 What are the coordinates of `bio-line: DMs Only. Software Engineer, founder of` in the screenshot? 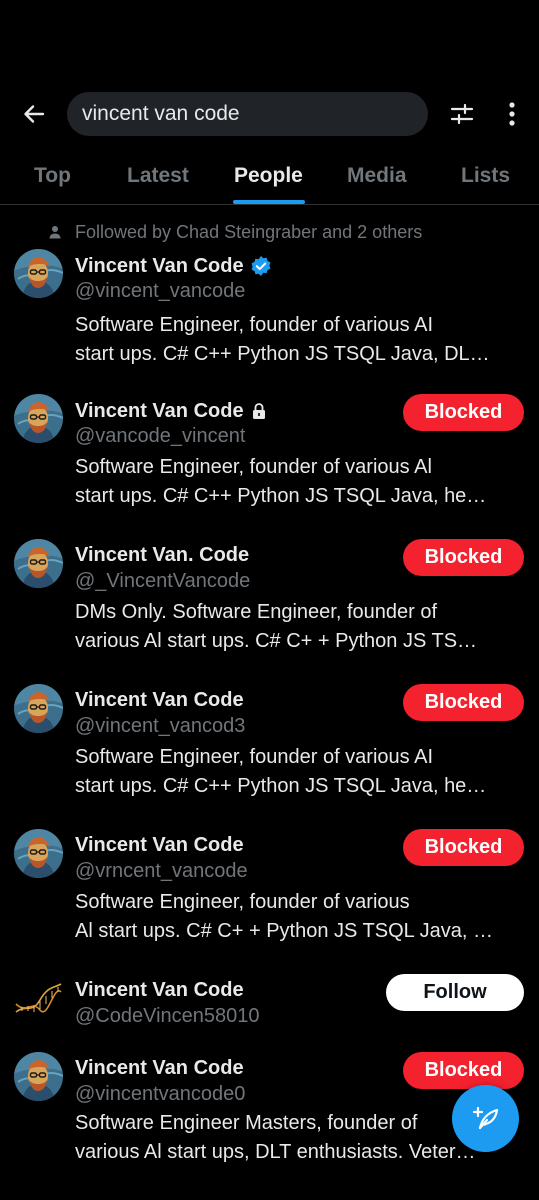 It's located at (256, 612).